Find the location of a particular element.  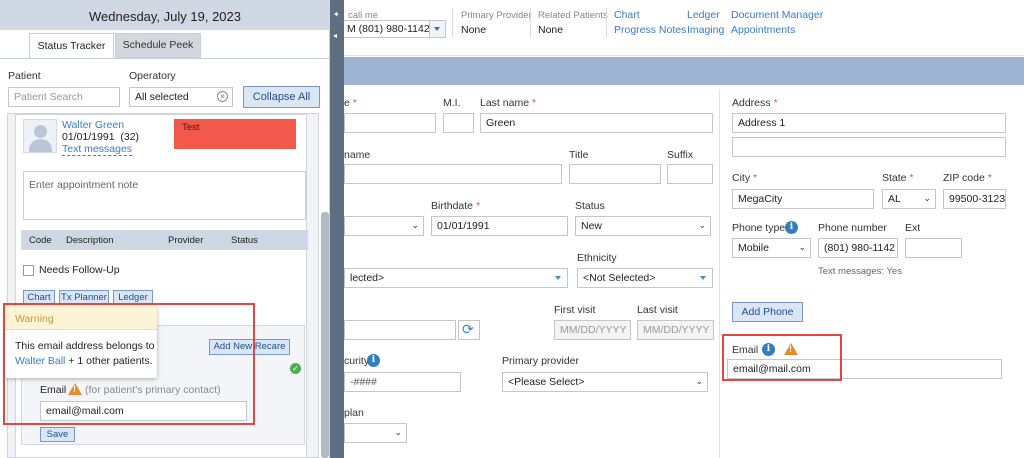

last-visit-label: Last visit is located at coordinates (657, 310).